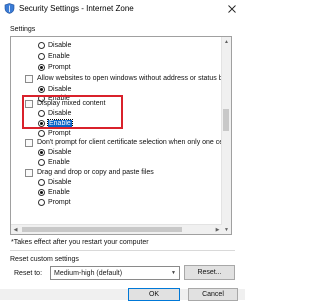 This screenshot has width=320, height=301. I want to click on close-button, so click(232, 8).